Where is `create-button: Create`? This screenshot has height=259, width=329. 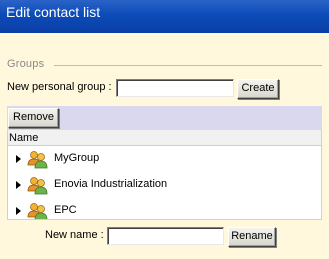 create-button: Create is located at coordinates (258, 89).